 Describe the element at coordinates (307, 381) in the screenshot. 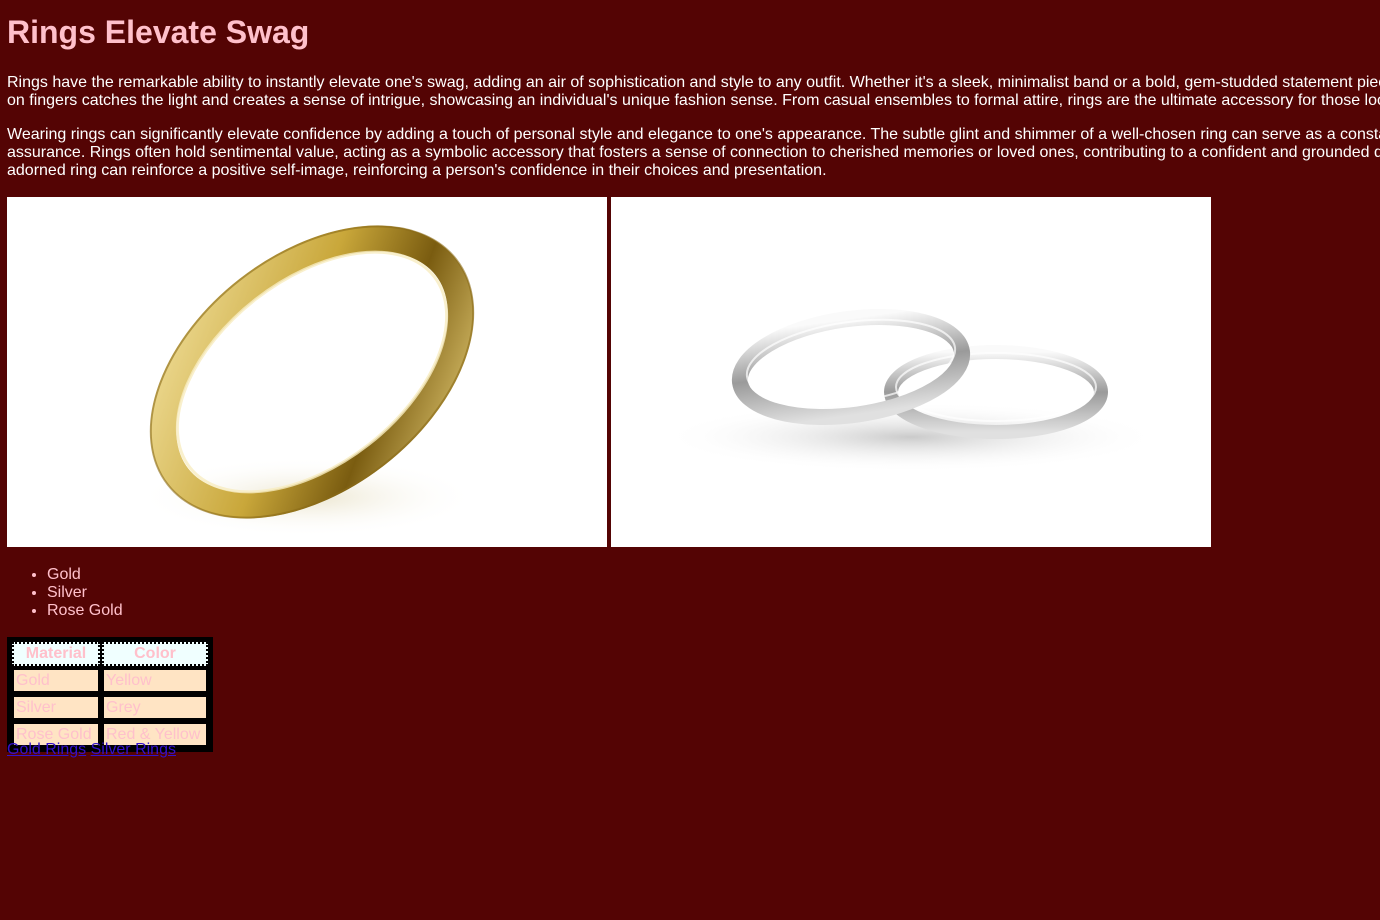

I see `gold-ring-illustration` at that location.